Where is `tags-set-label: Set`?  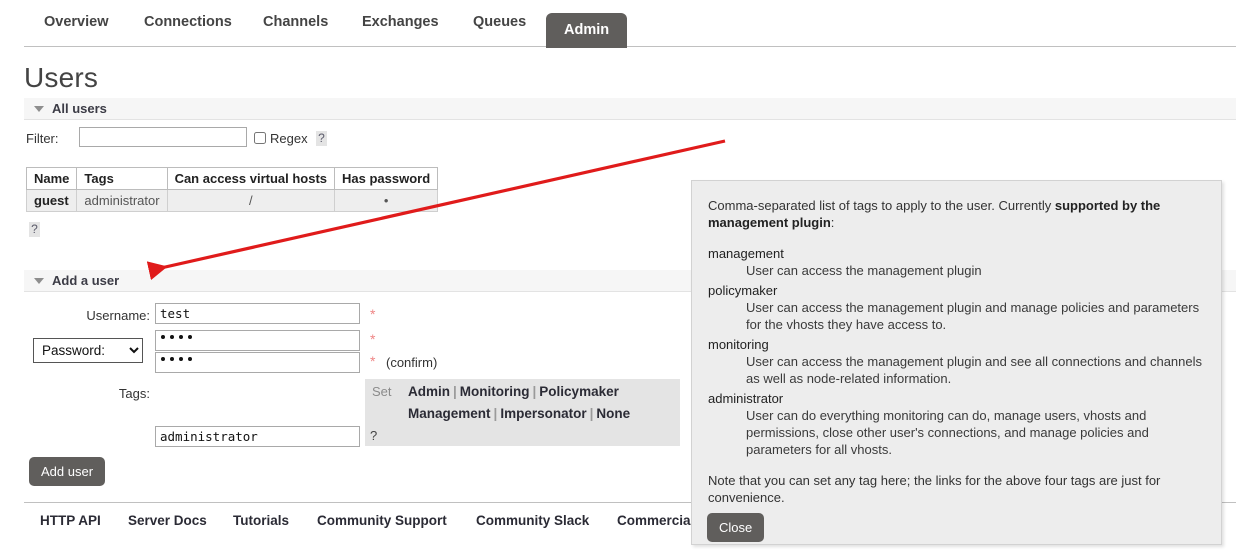 tags-set-label: Set is located at coordinates (382, 391).